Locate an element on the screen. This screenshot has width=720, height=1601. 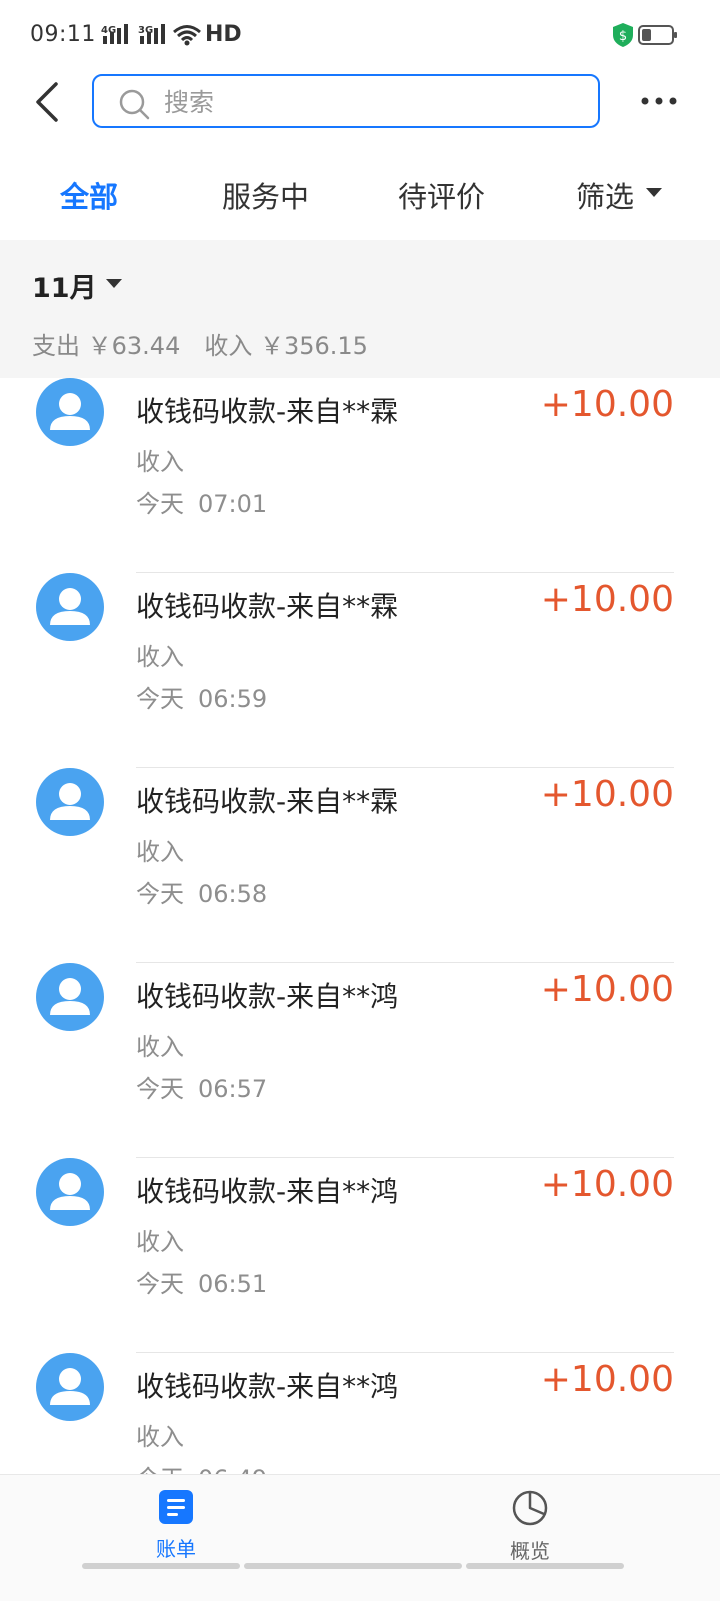
tab-bar: 全部 服务中 待评价 筛选 is located at coordinates (360, 195).